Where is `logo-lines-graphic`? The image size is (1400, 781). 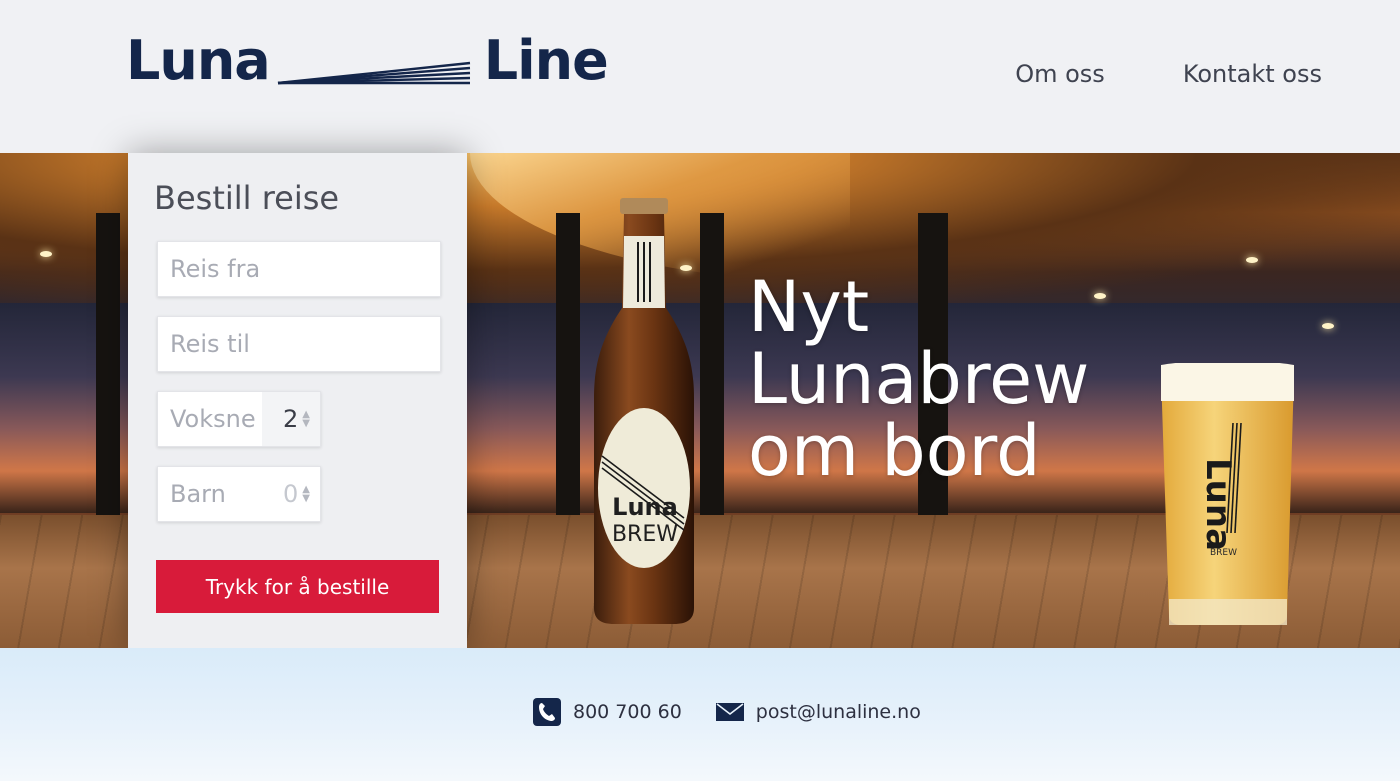
logo-lines-graphic is located at coordinates (373, 73).